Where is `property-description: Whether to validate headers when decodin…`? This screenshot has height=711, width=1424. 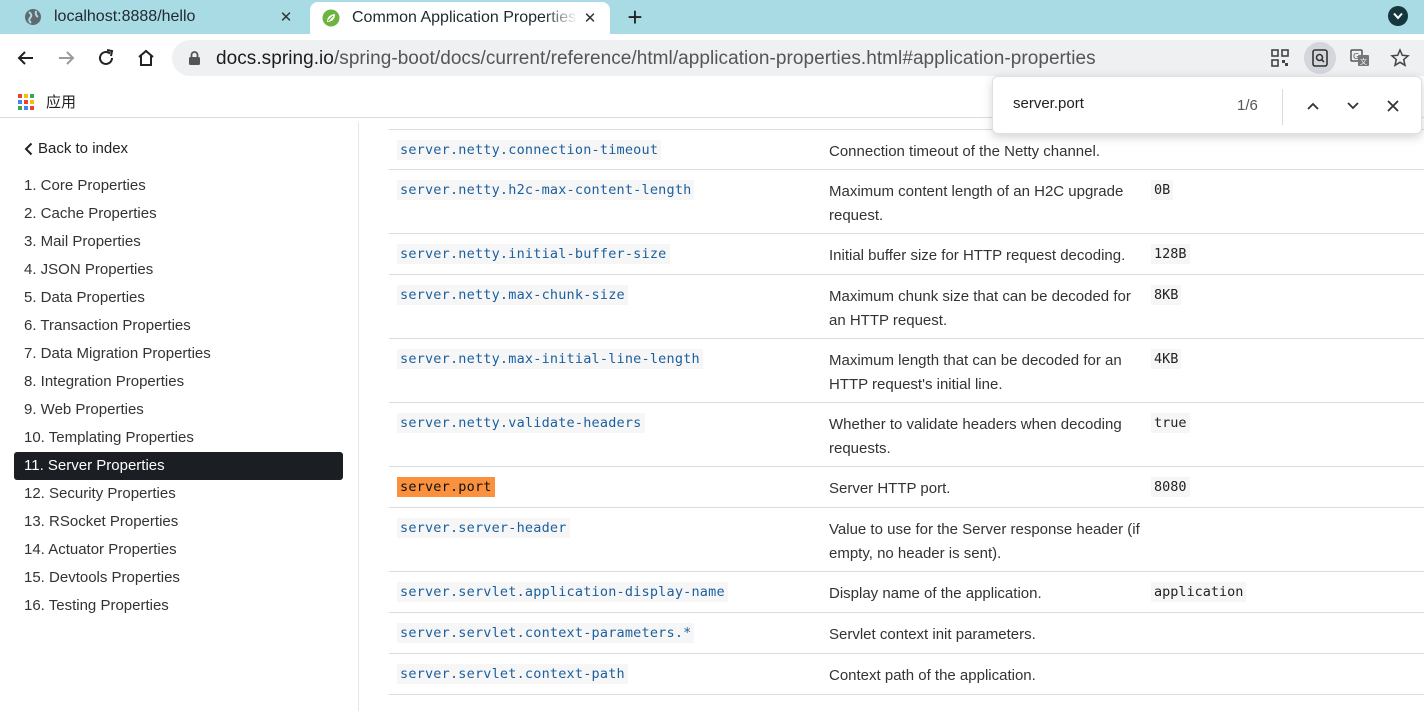
property-description: Whether to validate headers when decodin… is located at coordinates (975, 436).